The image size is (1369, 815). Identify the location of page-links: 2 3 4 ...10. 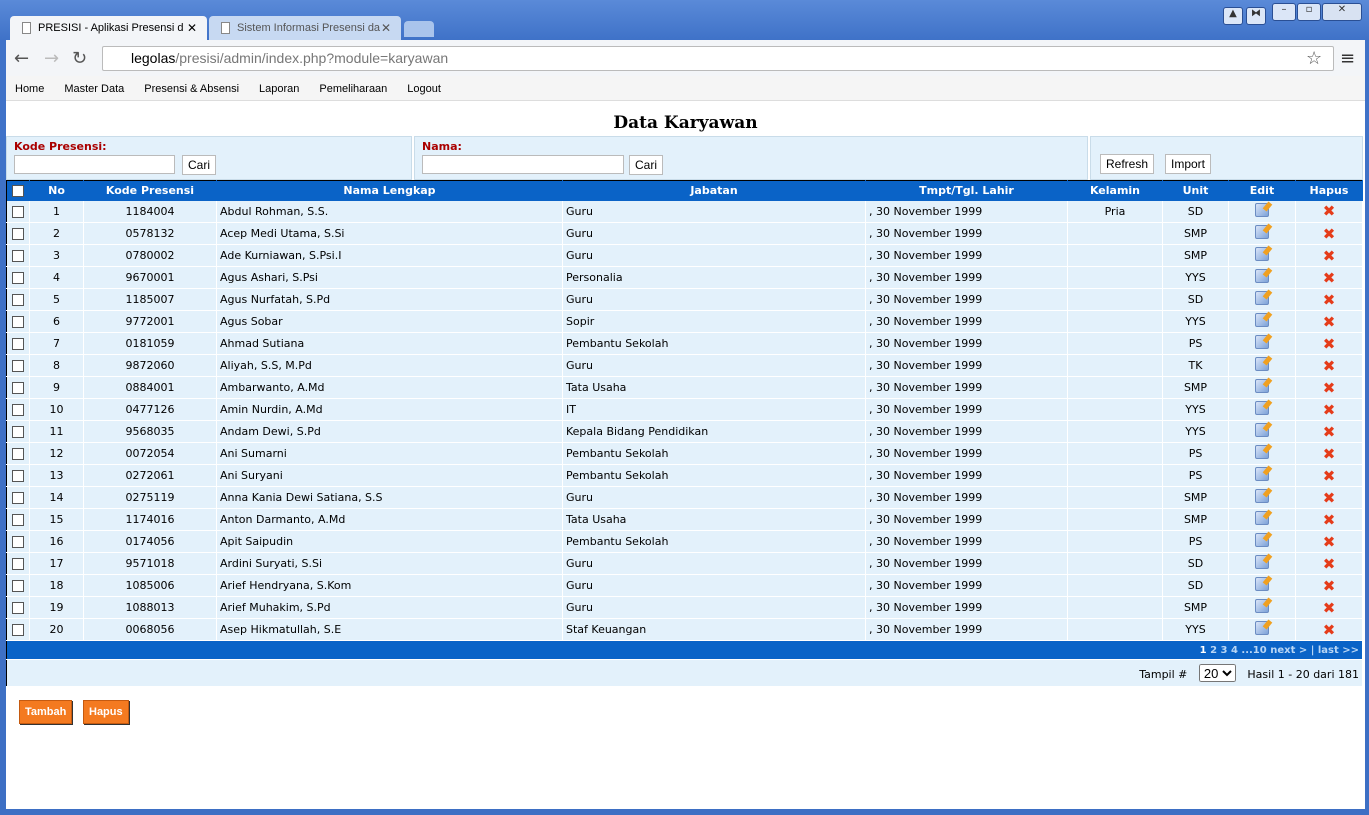
(1238, 650).